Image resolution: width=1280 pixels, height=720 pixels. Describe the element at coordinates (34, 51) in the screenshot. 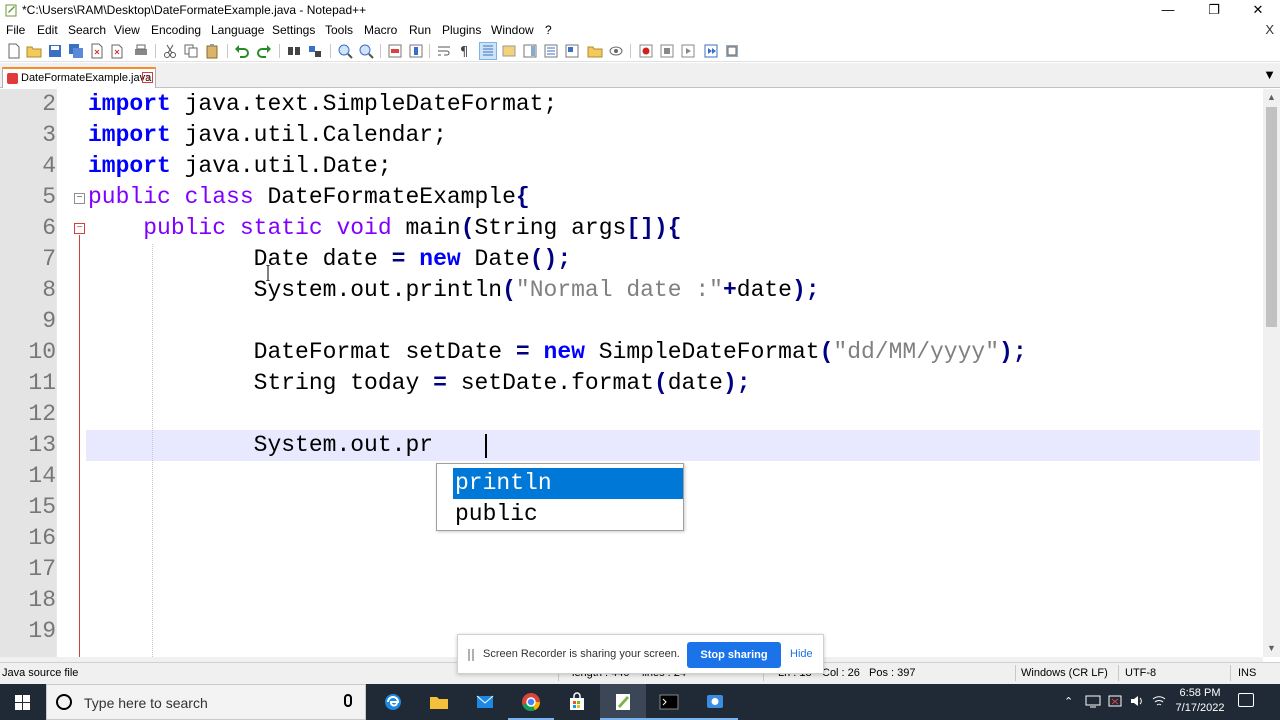

I see `open-file-icon` at that location.